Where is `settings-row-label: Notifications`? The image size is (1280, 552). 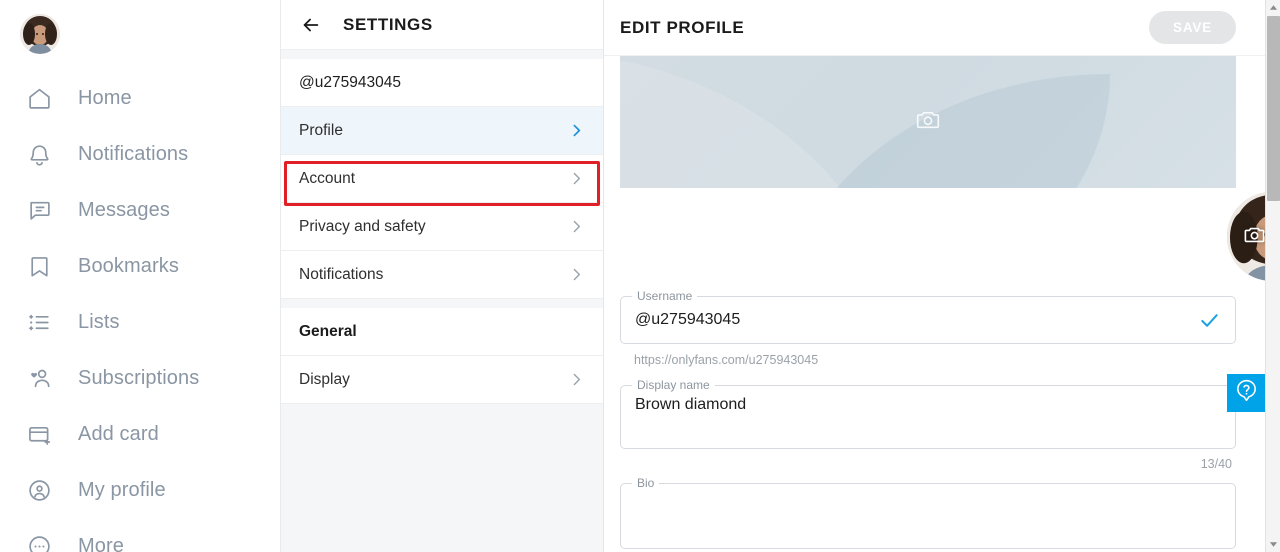
settings-row-label: Notifications is located at coordinates (341, 274).